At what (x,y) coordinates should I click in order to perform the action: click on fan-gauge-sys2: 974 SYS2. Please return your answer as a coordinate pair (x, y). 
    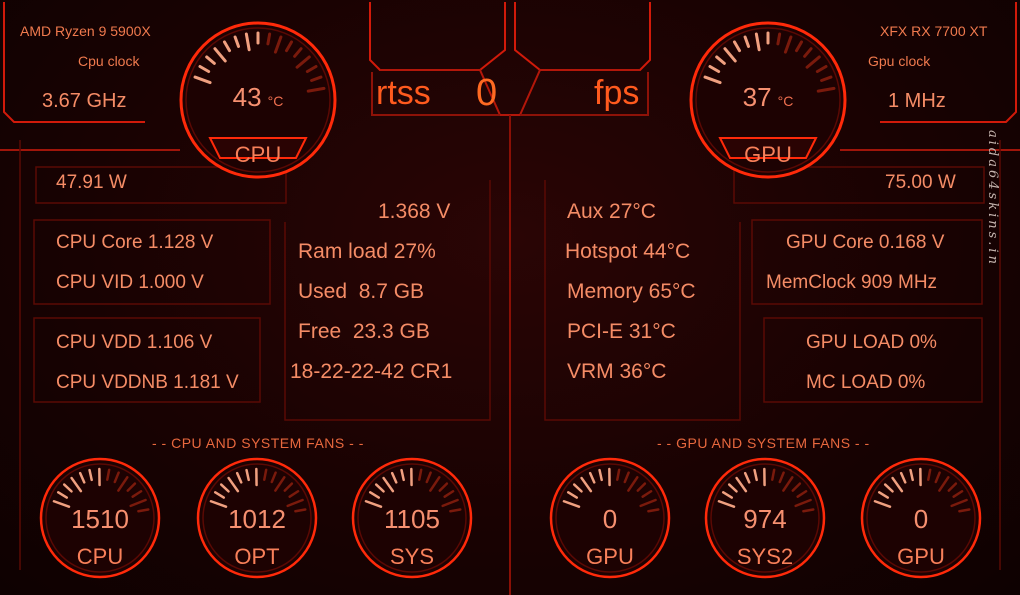
    Looking at the image, I should click on (765, 518).